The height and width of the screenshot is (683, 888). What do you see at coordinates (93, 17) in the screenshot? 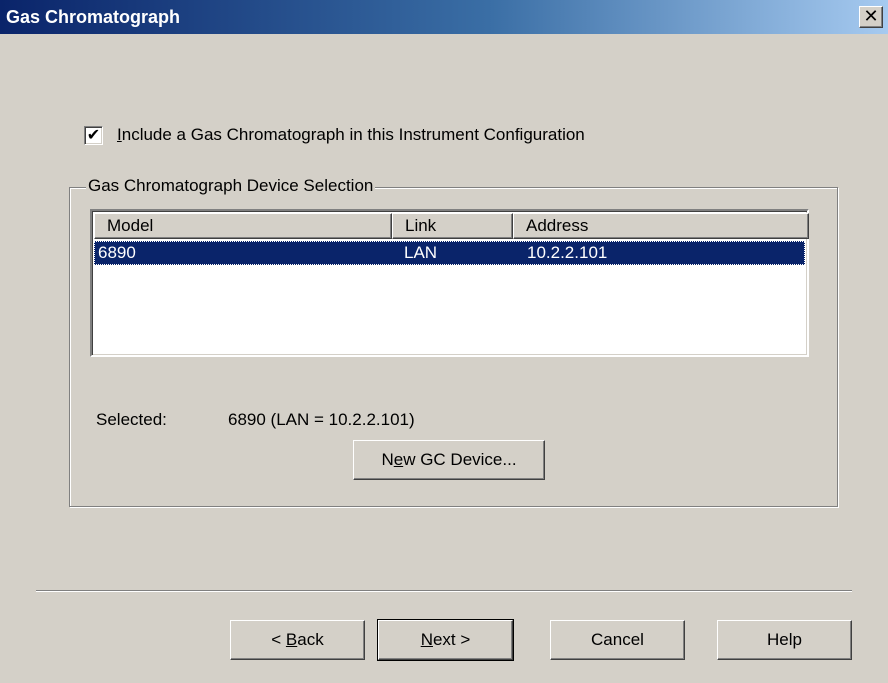
I see `window-title: Gas Chromatograph` at bounding box center [93, 17].